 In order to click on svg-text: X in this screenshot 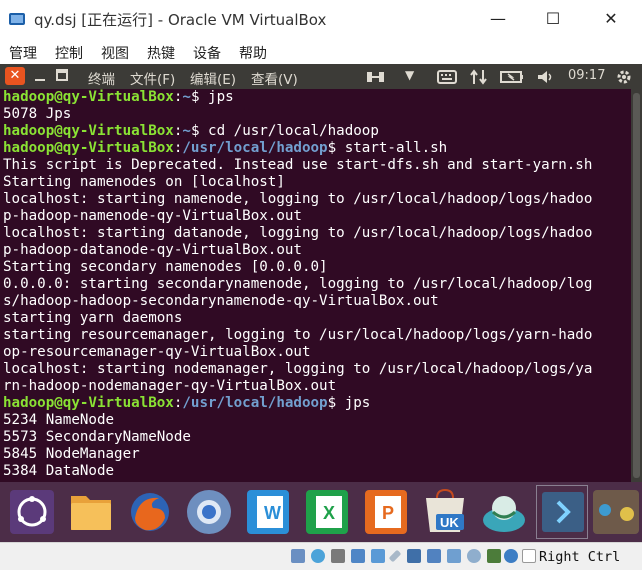, I will do `click(329, 513)`.